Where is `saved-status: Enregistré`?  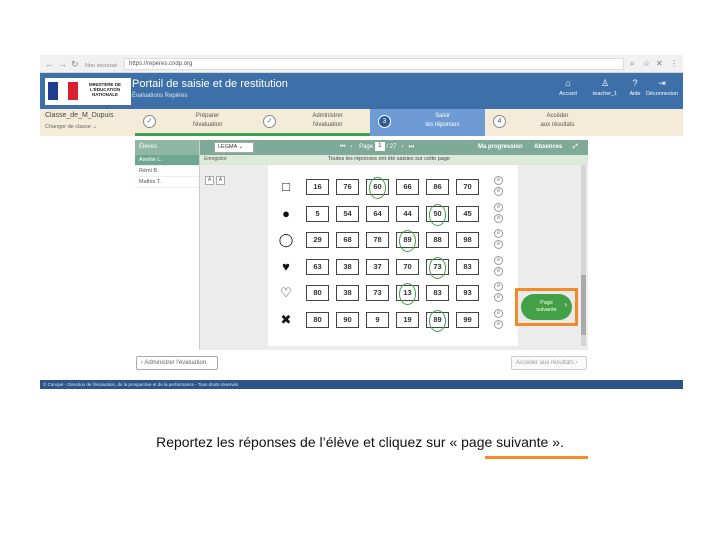 saved-status: Enregistré is located at coordinates (215, 159).